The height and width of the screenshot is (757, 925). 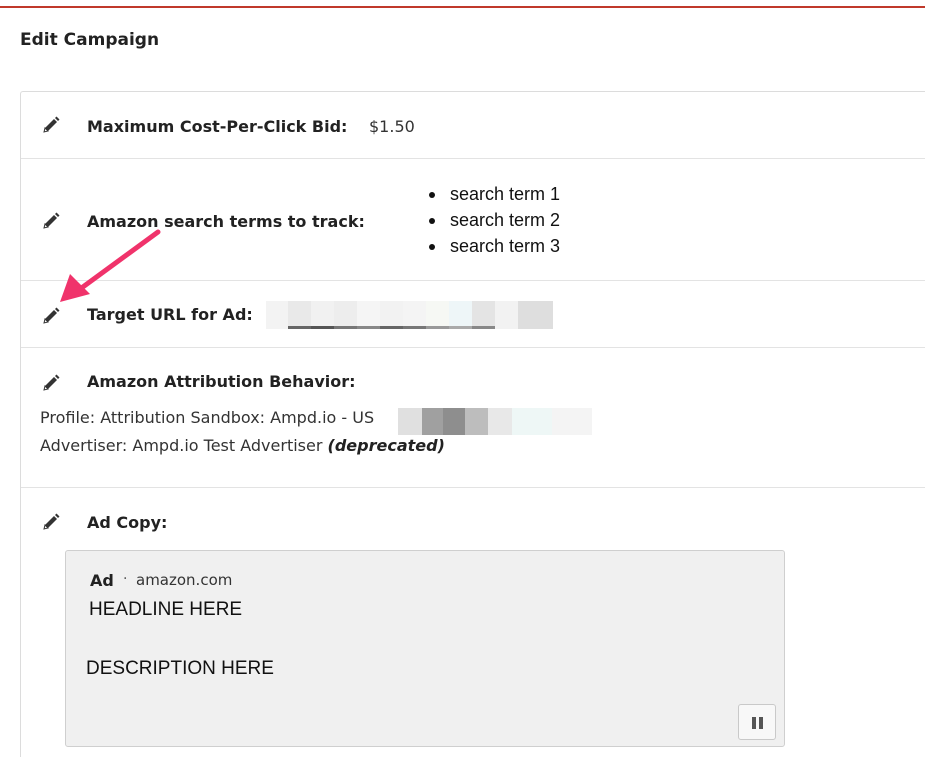 I want to click on attribution-label: Amazon Attribution Behavior:, so click(x=221, y=381).